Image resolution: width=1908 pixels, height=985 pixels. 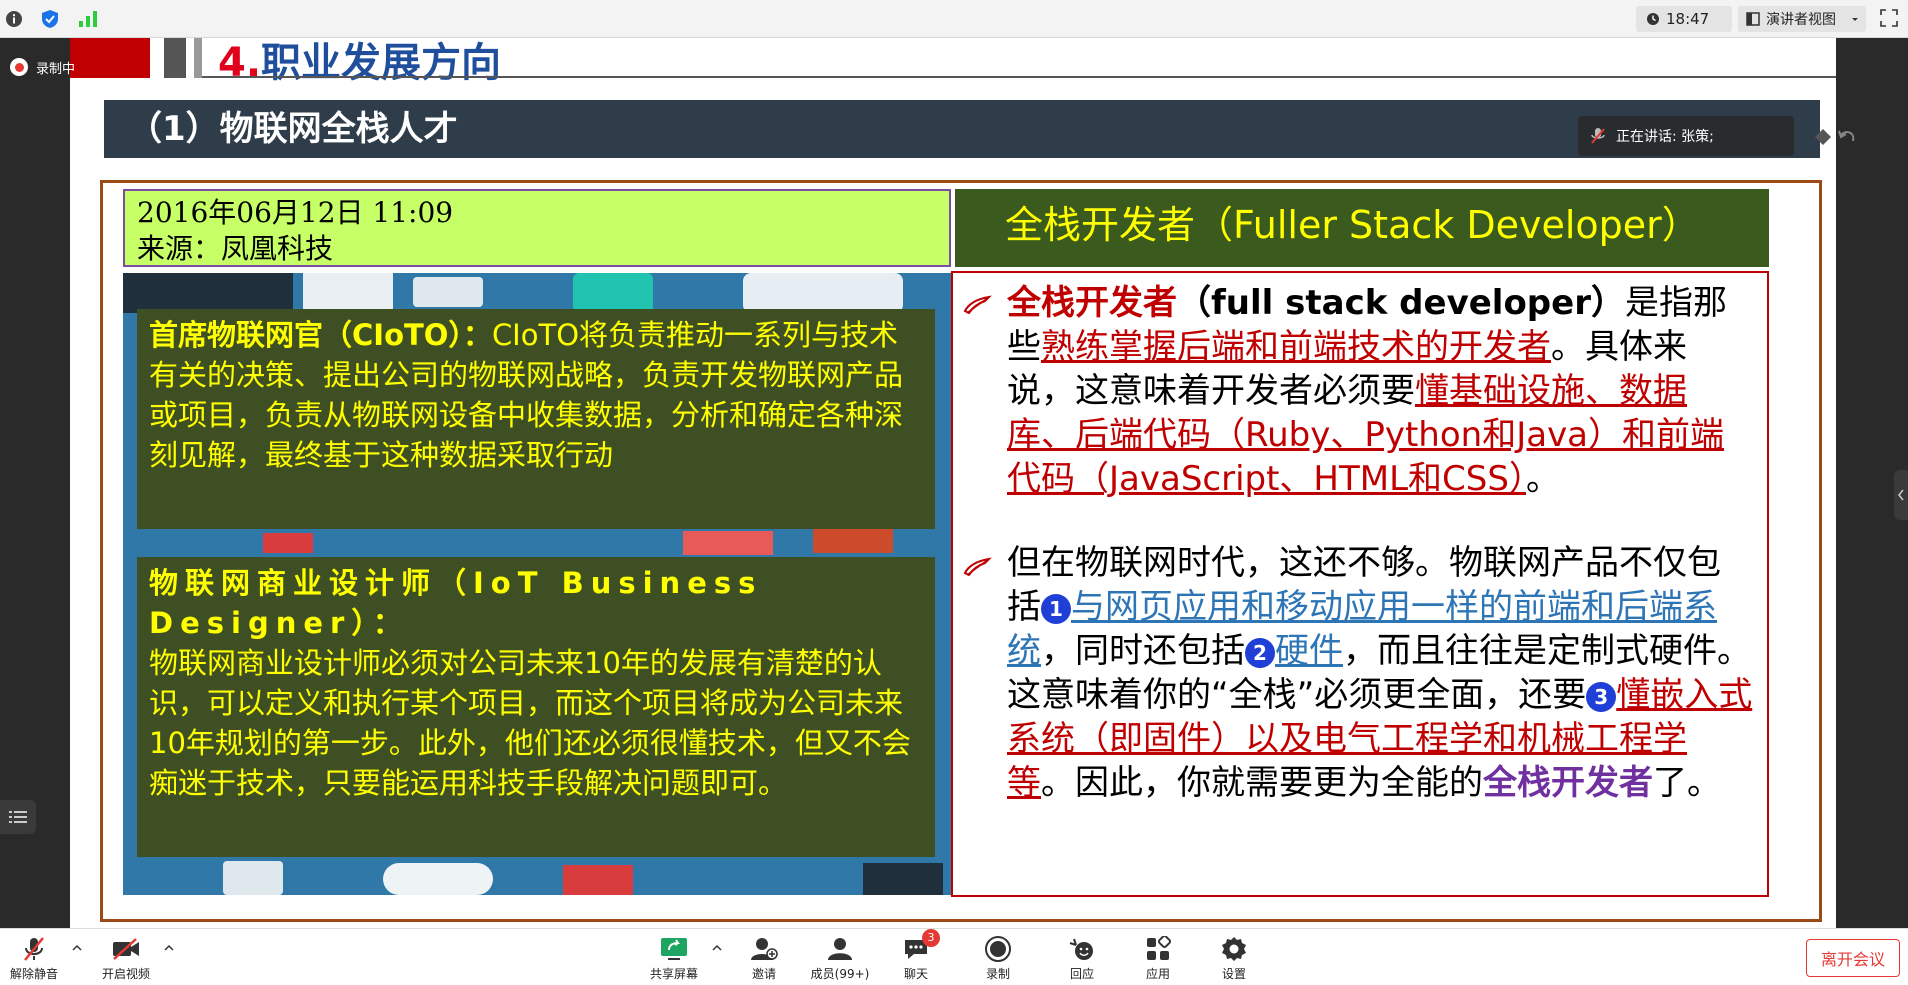 I want to click on start-video-button: 开启视频, so click(x=126, y=959).